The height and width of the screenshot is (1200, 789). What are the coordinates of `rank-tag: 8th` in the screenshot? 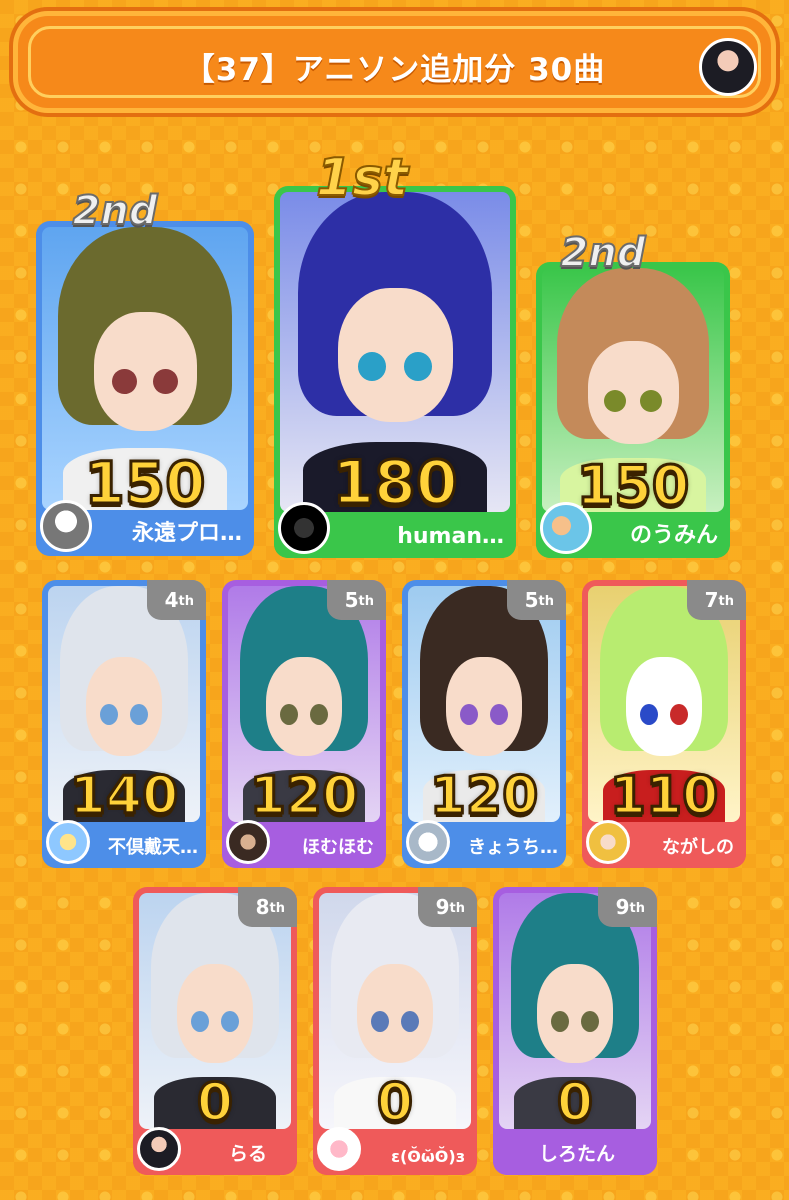 It's located at (267, 907).